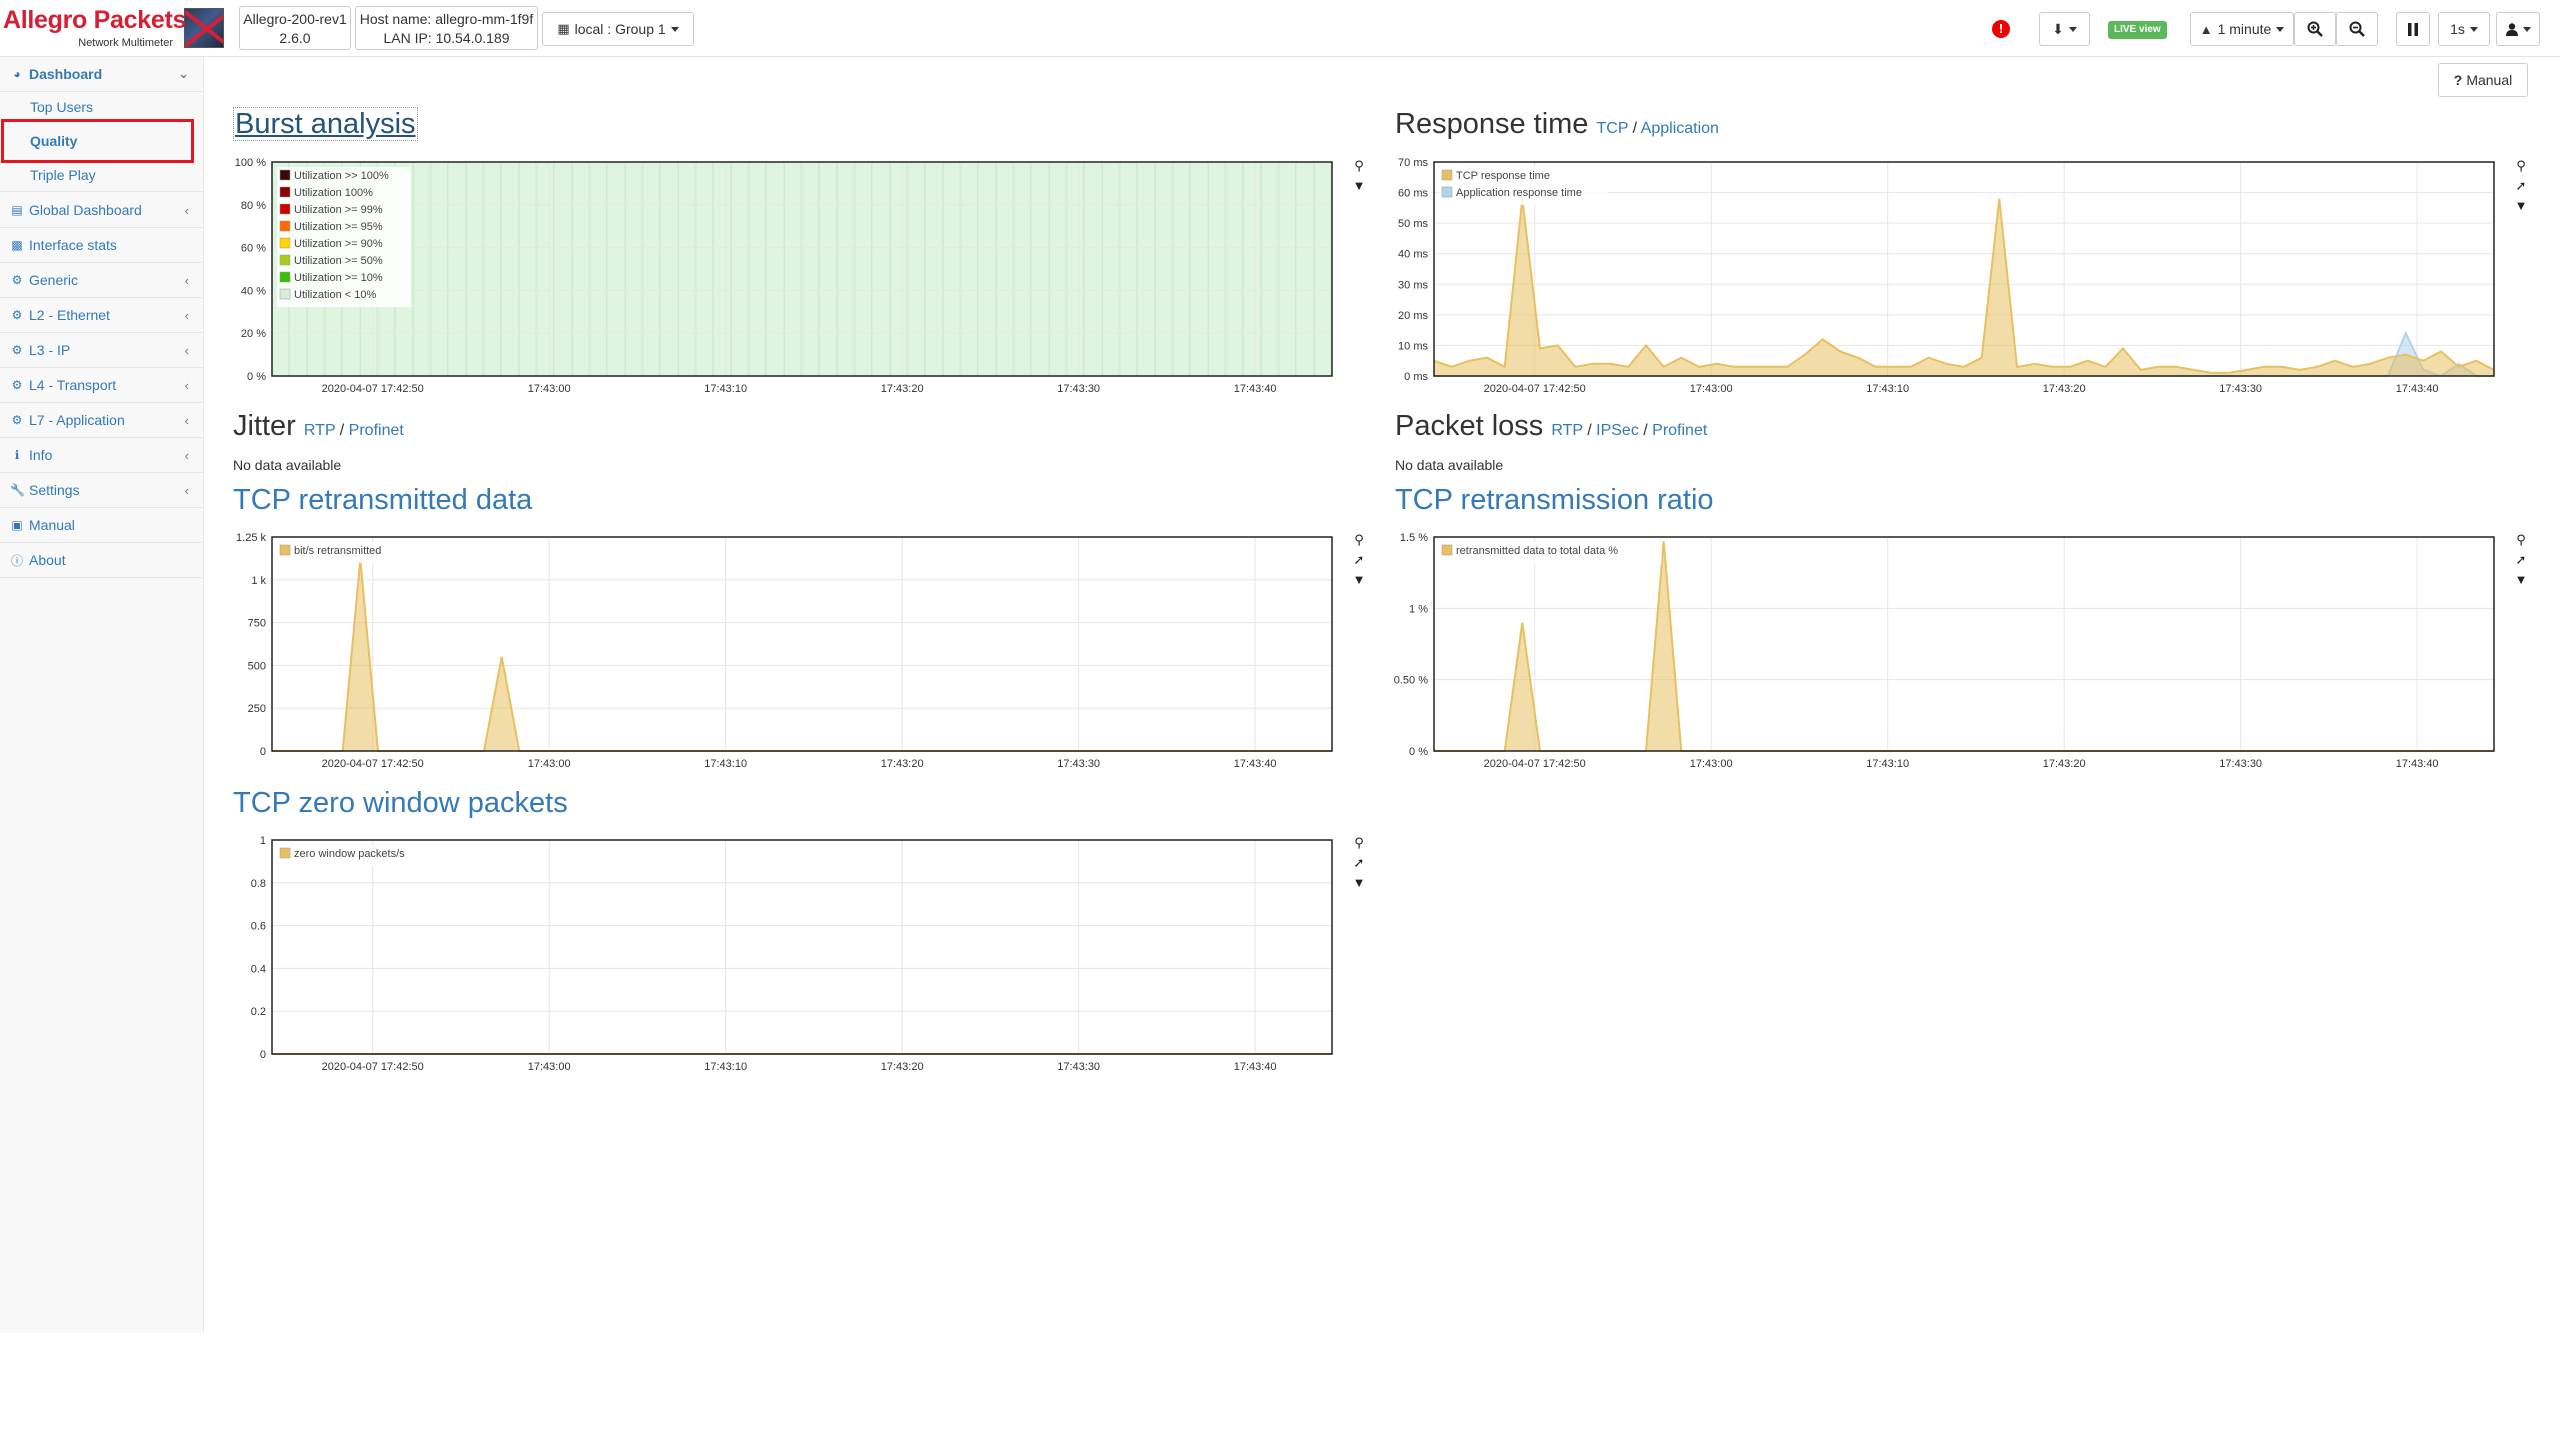 This screenshot has height=1440, width=2560. What do you see at coordinates (204, 28) in the screenshot?
I see `device-image` at bounding box center [204, 28].